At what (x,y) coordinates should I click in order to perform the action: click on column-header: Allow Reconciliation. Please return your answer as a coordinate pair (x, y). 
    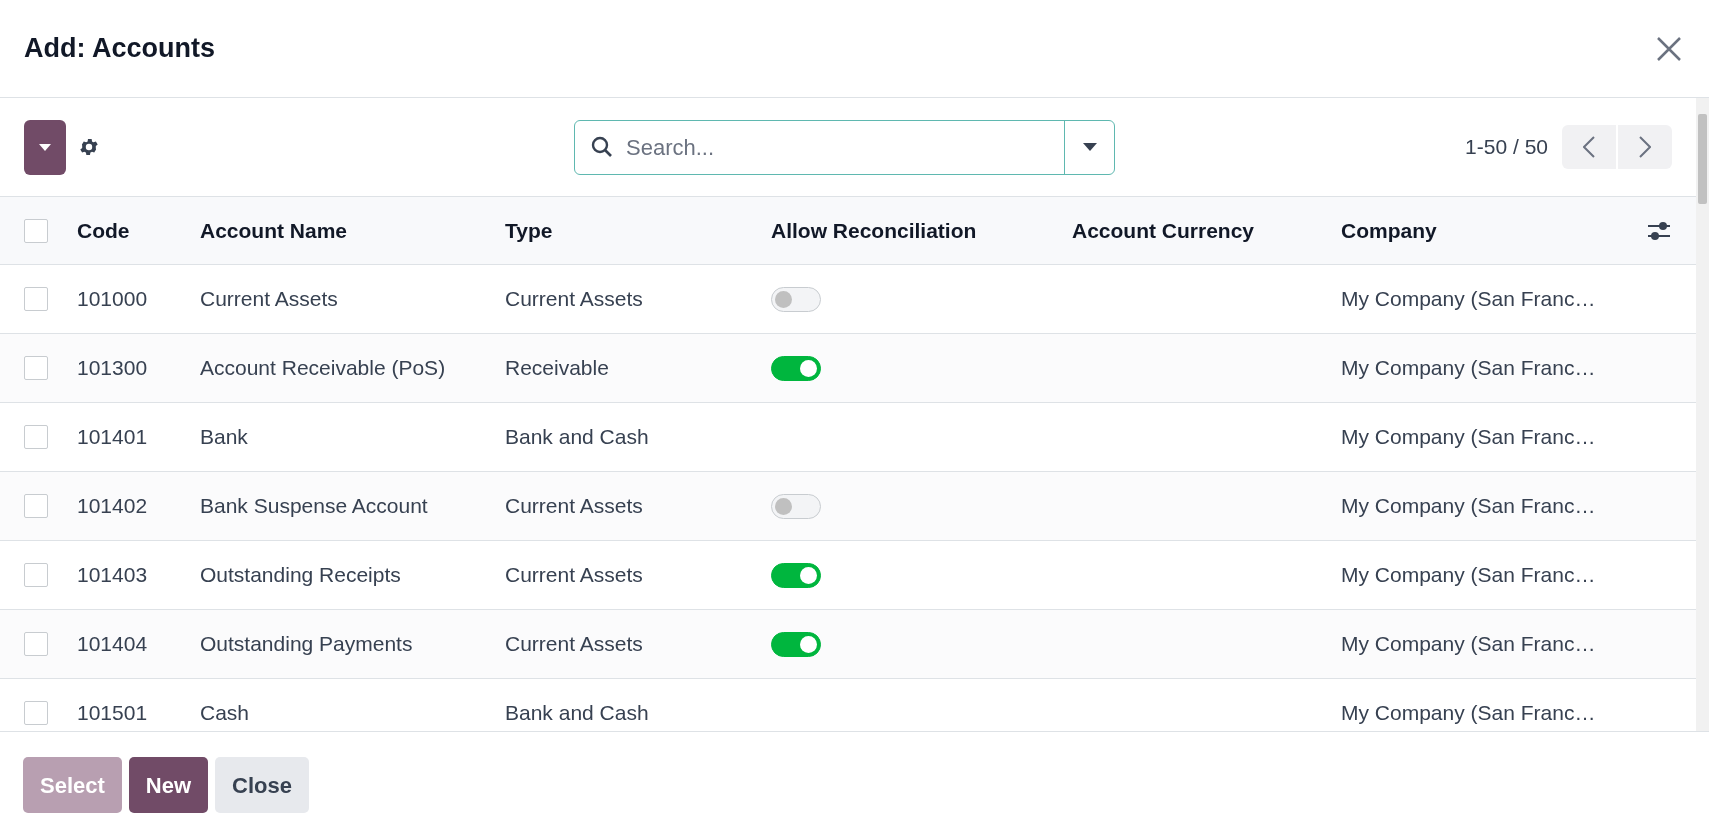
    Looking at the image, I should click on (874, 230).